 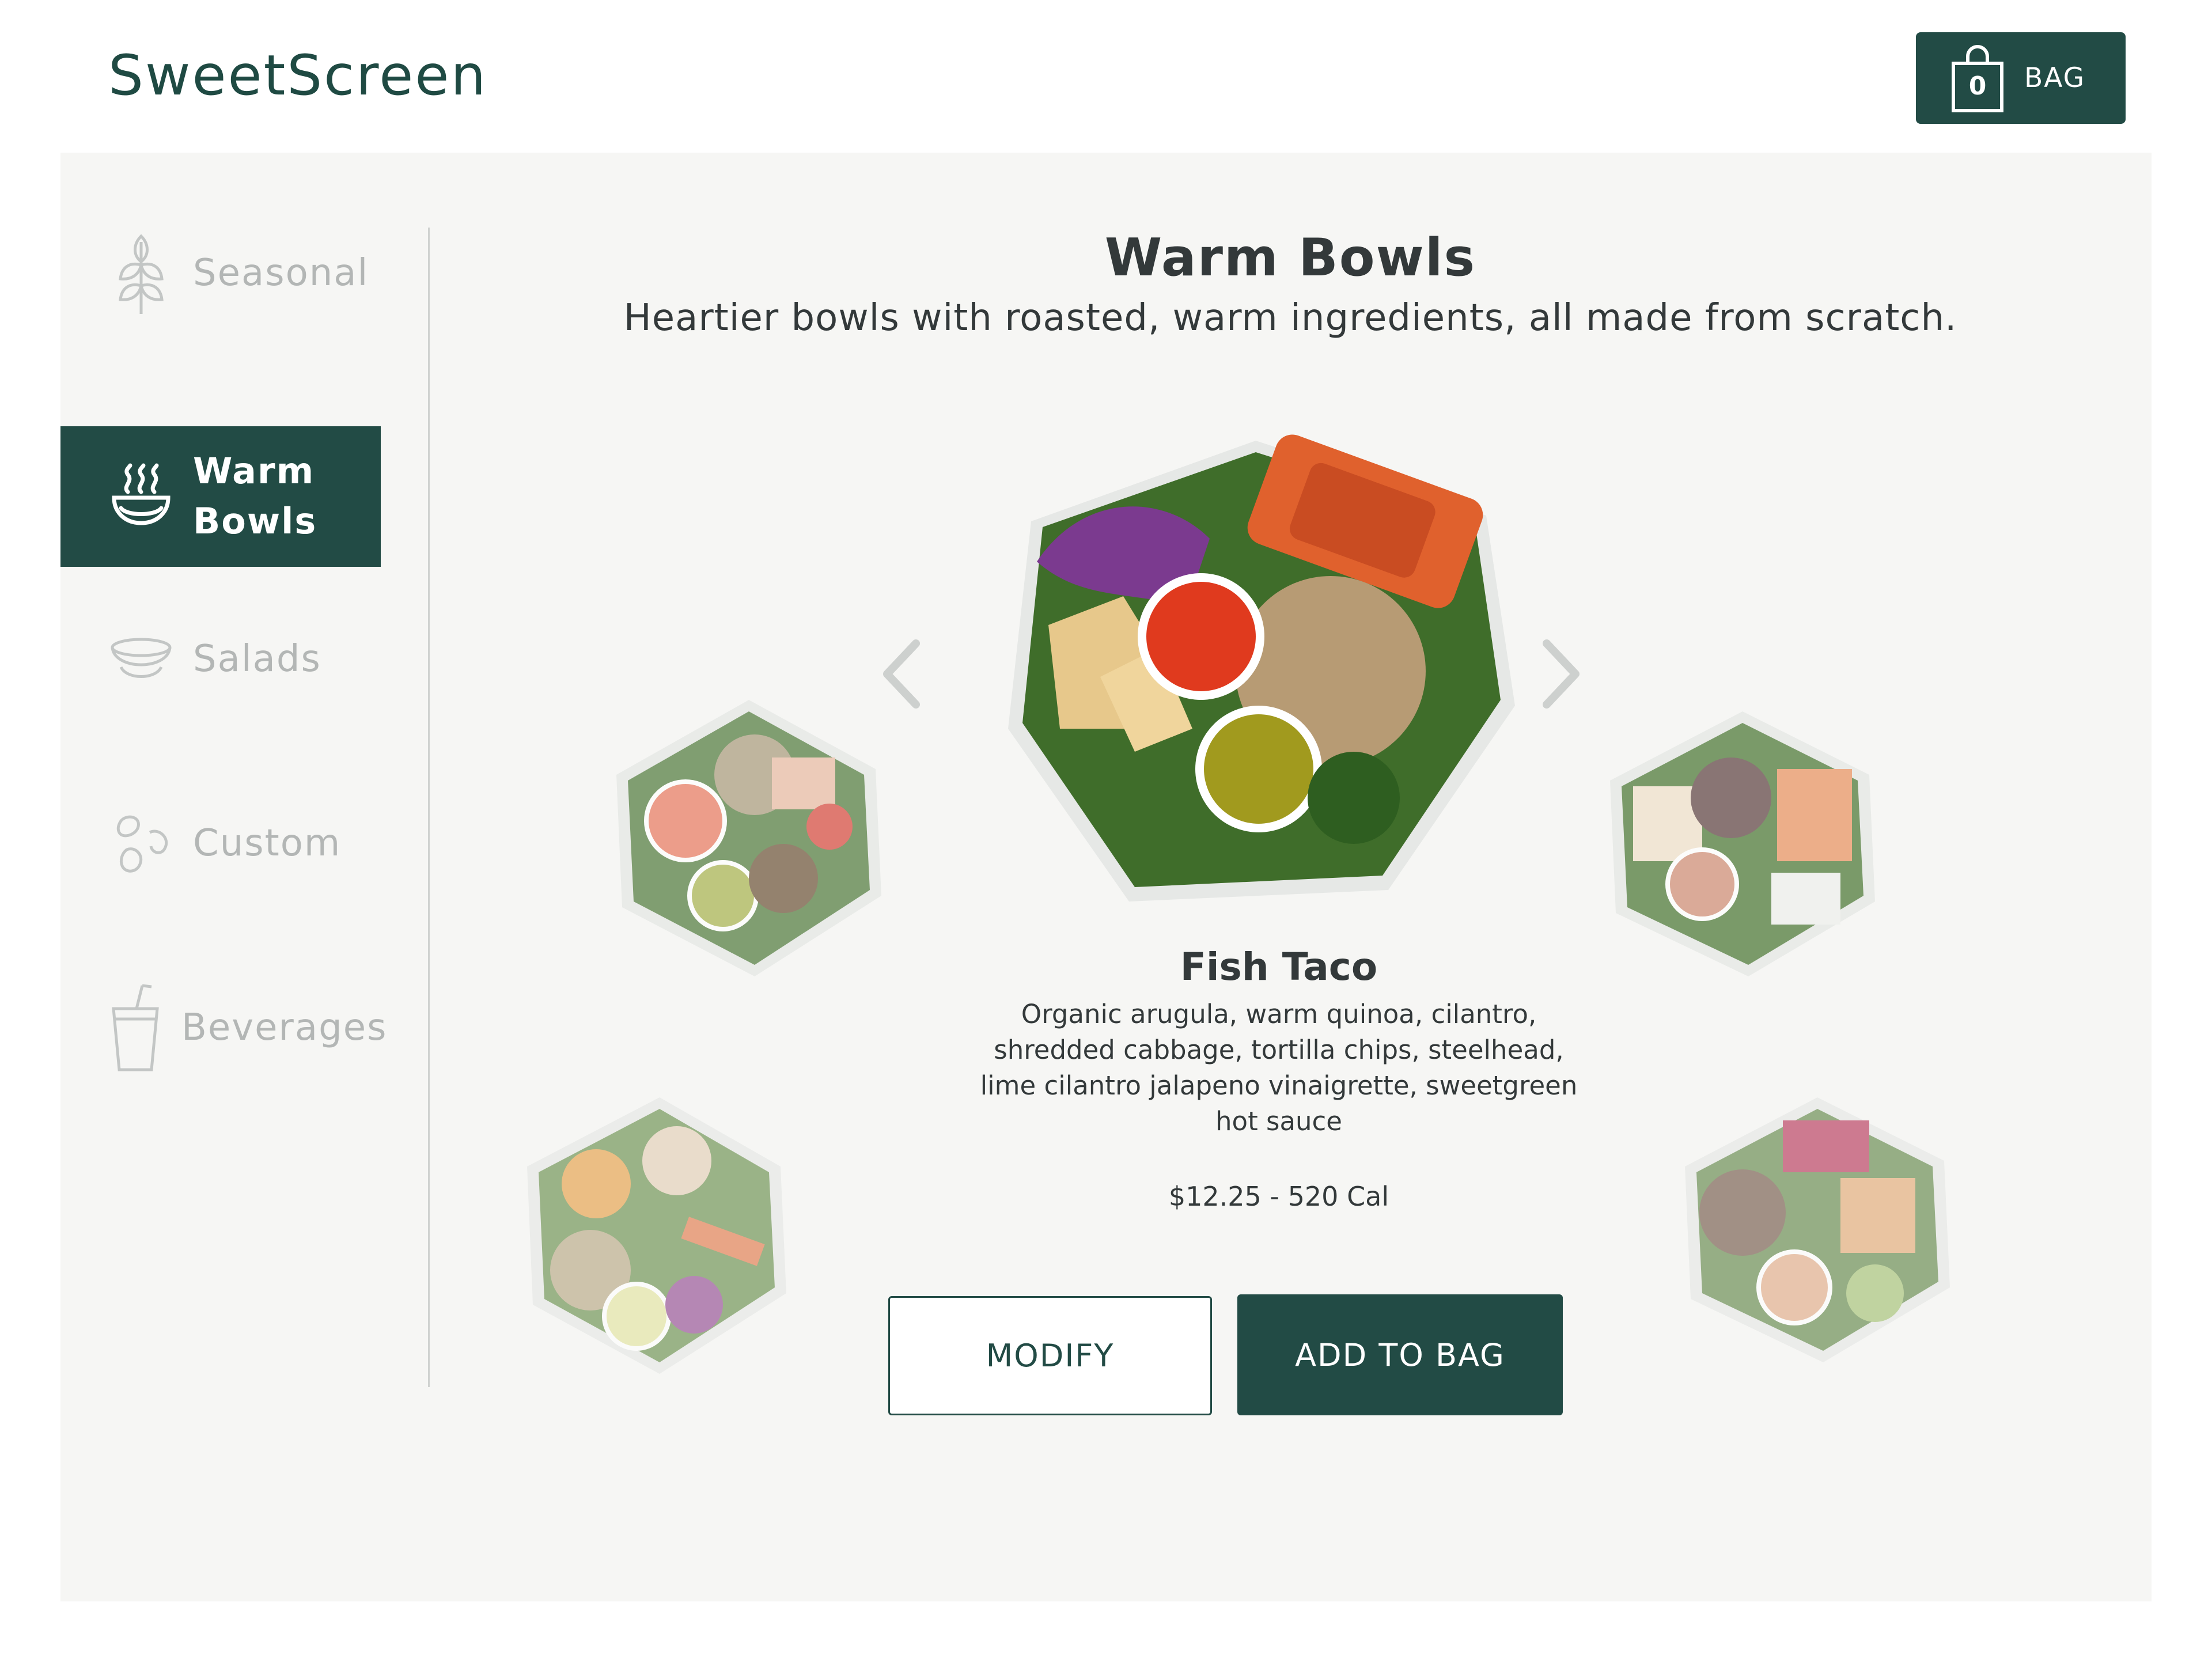 I want to click on item-name: Fish Taco, so click(x=1279, y=967).